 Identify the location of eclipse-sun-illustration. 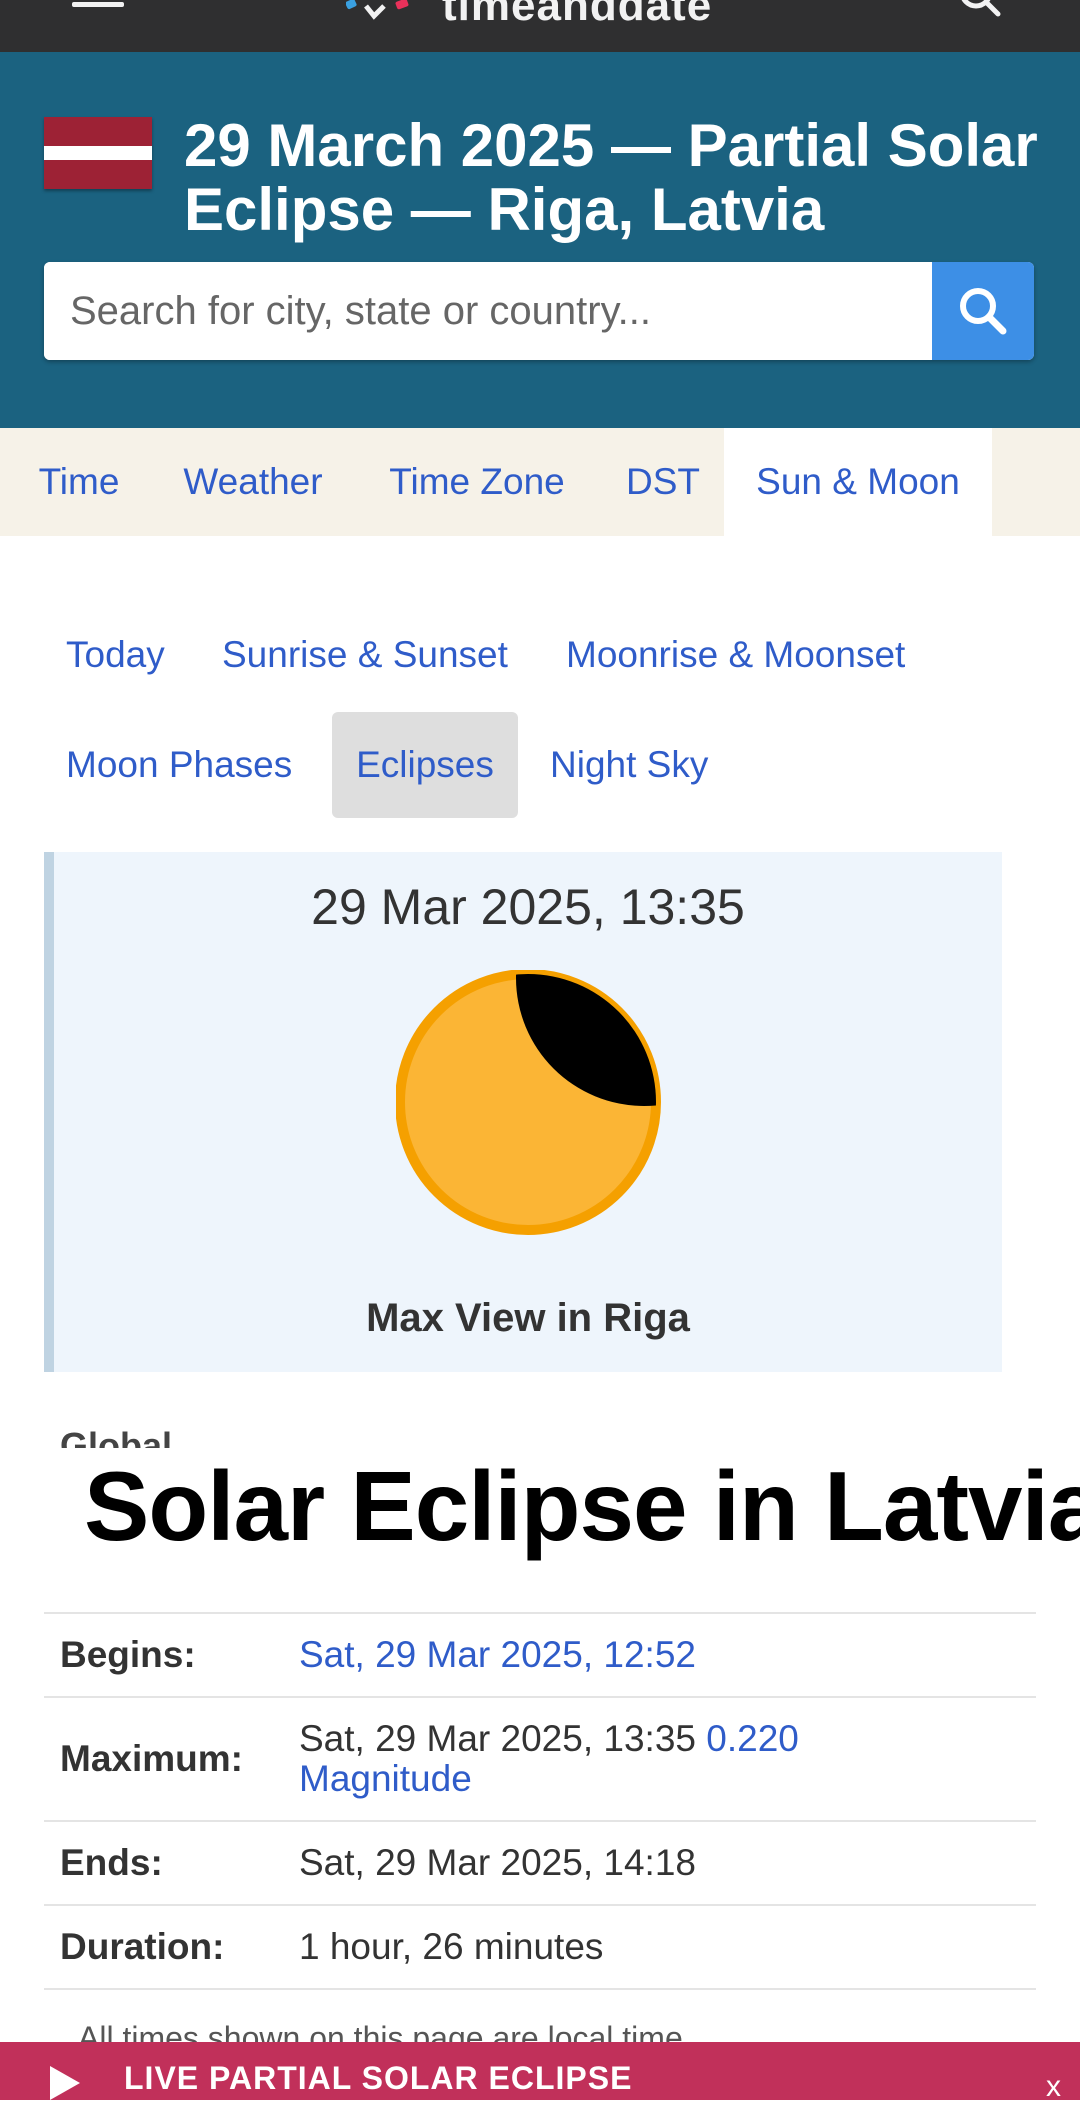
(528, 1102).